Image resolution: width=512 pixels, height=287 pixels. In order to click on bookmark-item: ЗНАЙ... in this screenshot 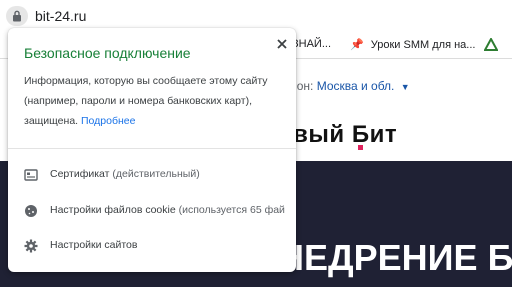, I will do `click(311, 44)`.